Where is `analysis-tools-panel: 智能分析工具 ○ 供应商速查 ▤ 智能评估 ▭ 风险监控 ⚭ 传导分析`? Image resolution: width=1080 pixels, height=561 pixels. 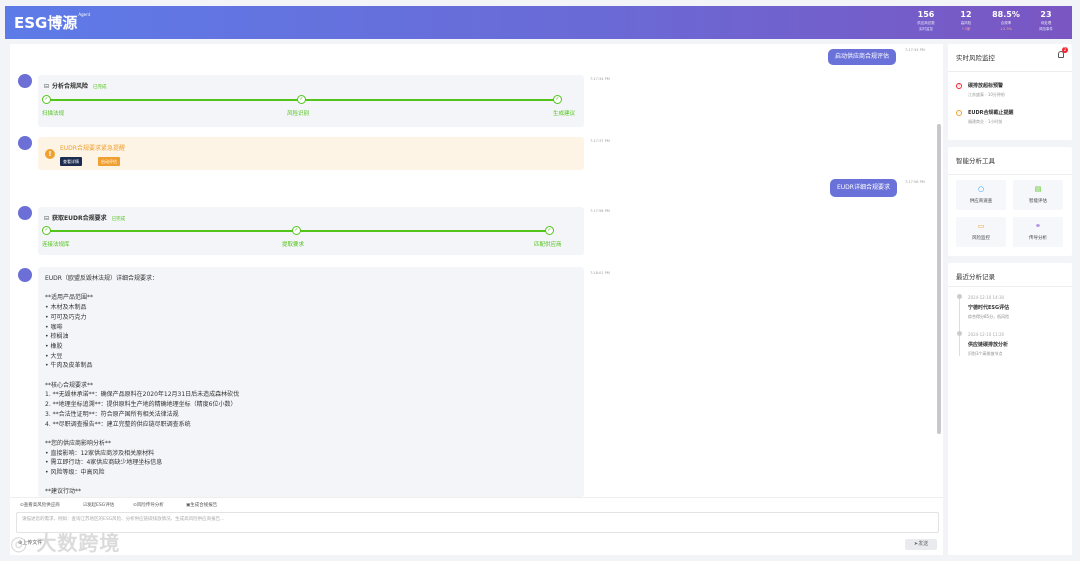 analysis-tools-panel: 智能分析工具 ○ 供应商速查 ▤ 智能评估 ▭ 风险监控 ⚭ 传导分析 is located at coordinates (1010, 201).